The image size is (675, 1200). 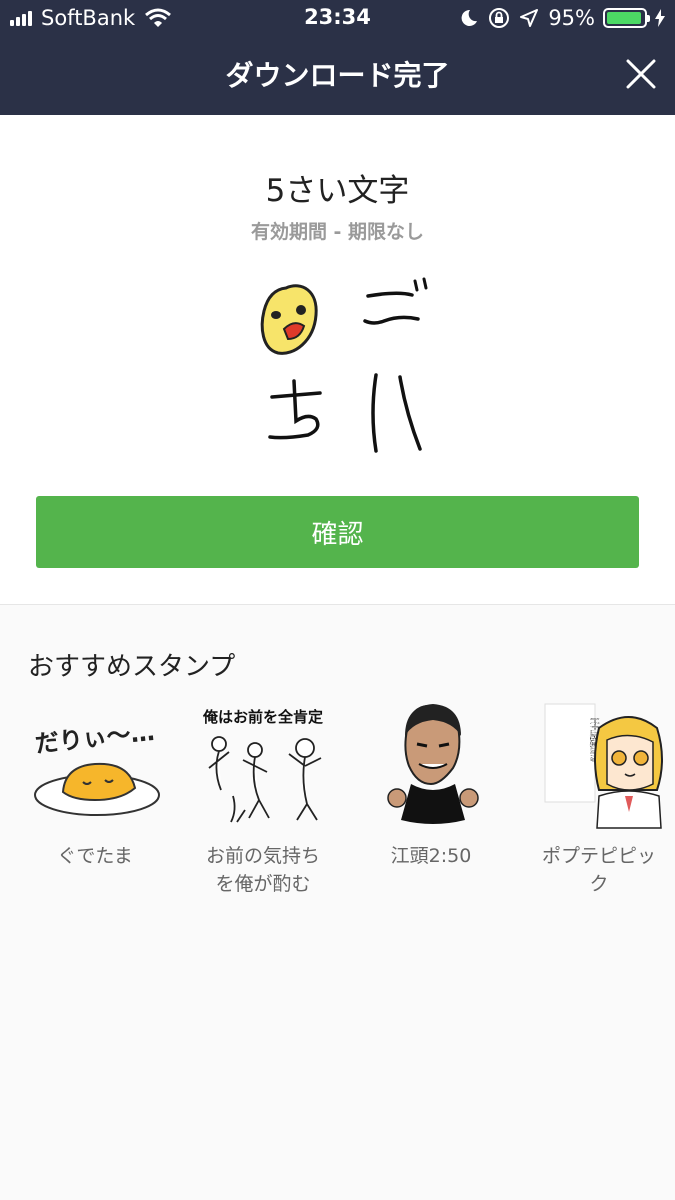 I want to click on sticker-preview-image, so click(x=344, y=365).